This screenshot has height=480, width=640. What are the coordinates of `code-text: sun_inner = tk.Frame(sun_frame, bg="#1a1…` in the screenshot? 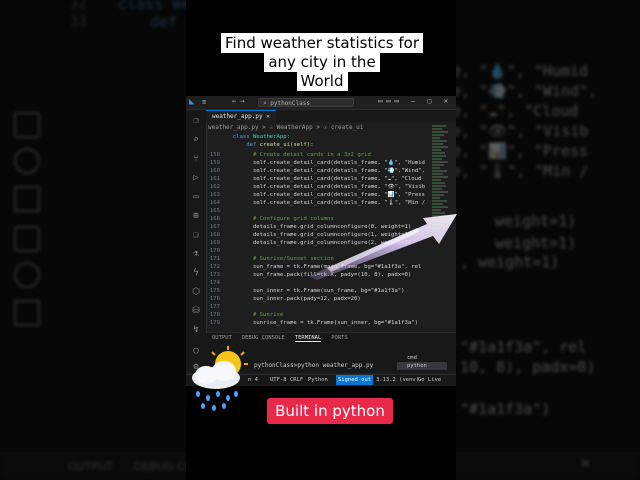 It's located at (315, 291).